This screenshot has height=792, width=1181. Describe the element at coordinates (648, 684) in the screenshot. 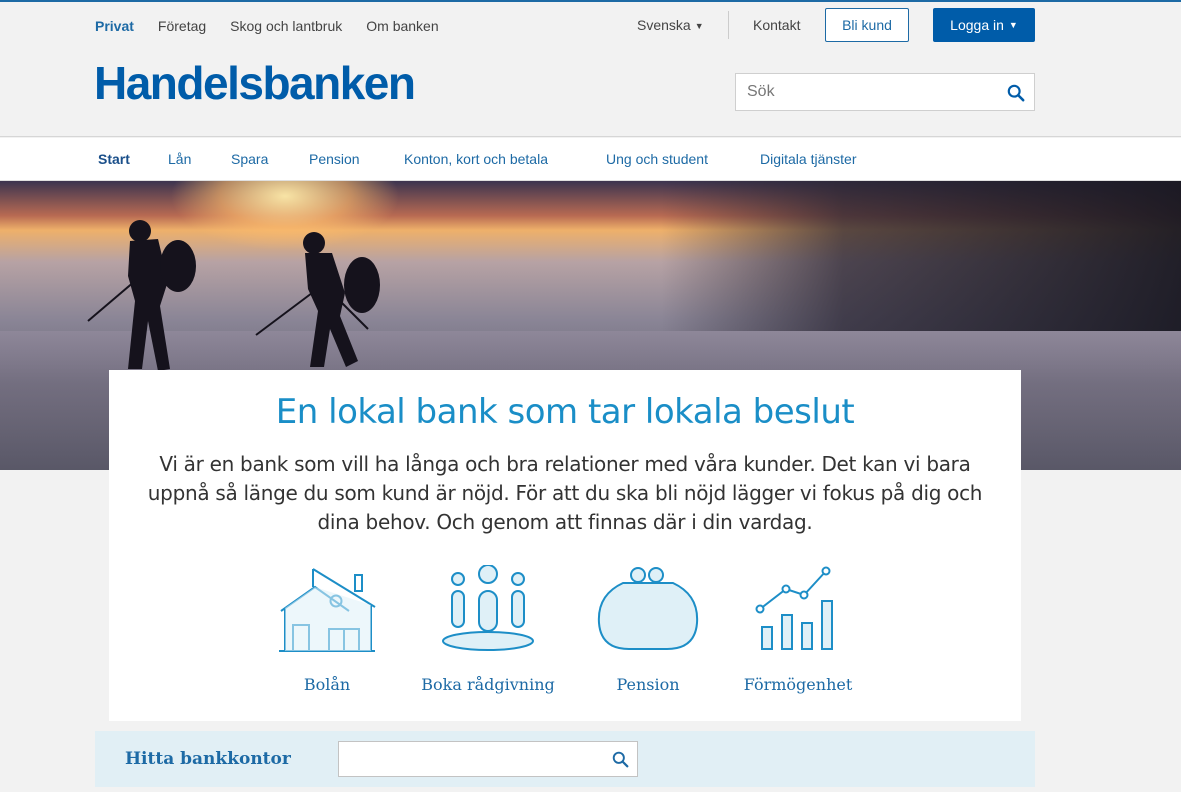

I see `quicklink-pension: Pension` at that location.